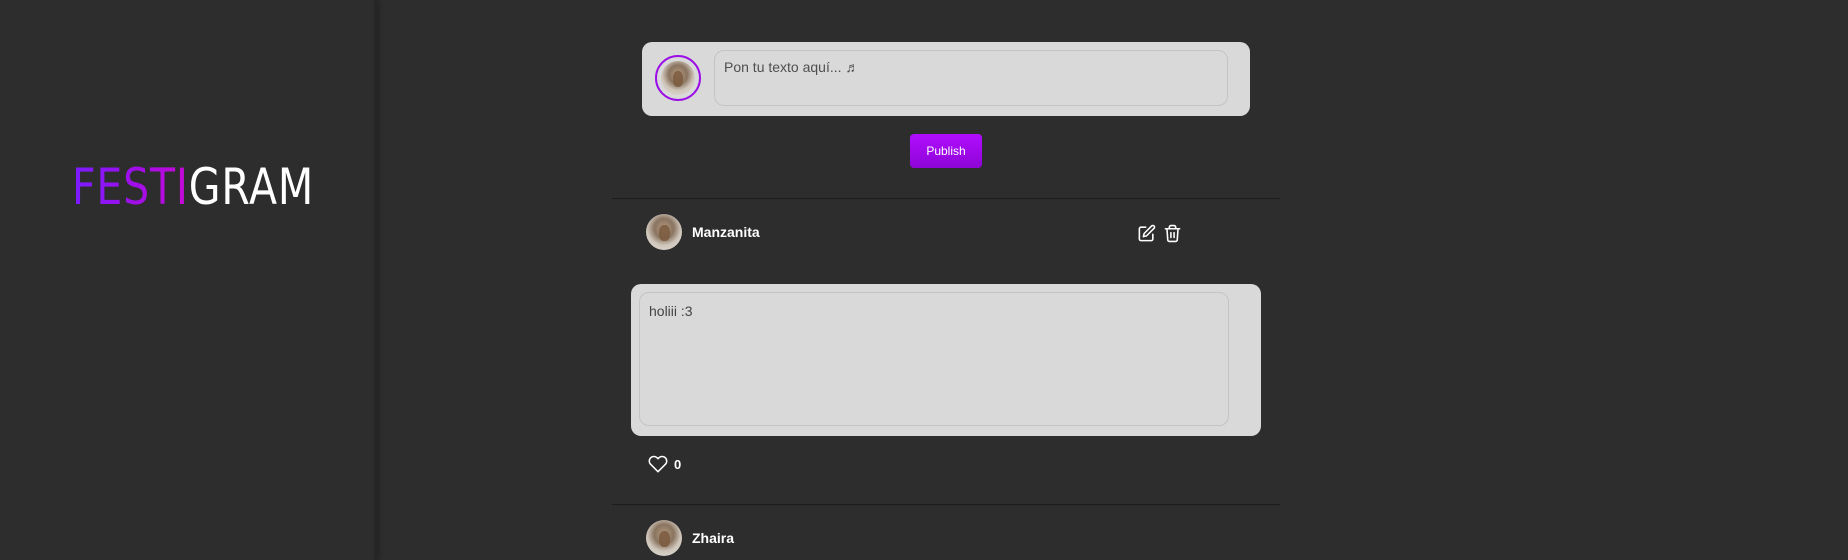  What do you see at coordinates (1159, 233) in the screenshot?
I see `post-actions` at bounding box center [1159, 233].